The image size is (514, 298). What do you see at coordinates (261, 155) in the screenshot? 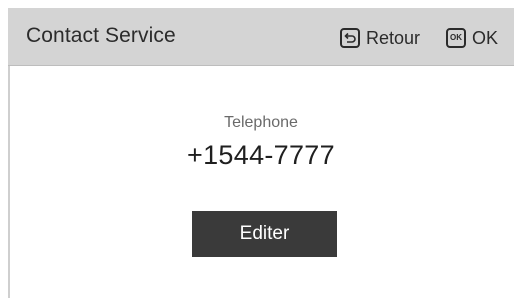
I see `phone-number: +1544-7777` at bounding box center [261, 155].